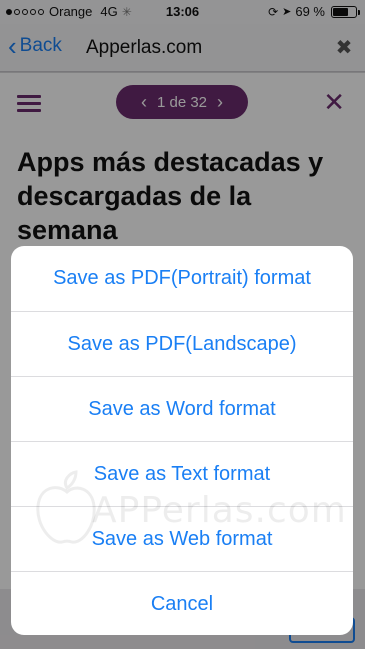 The image size is (365, 649). What do you see at coordinates (182, 278) in the screenshot?
I see `save-pdf-portrait-button: Save as PDF(Portrait) format` at bounding box center [182, 278].